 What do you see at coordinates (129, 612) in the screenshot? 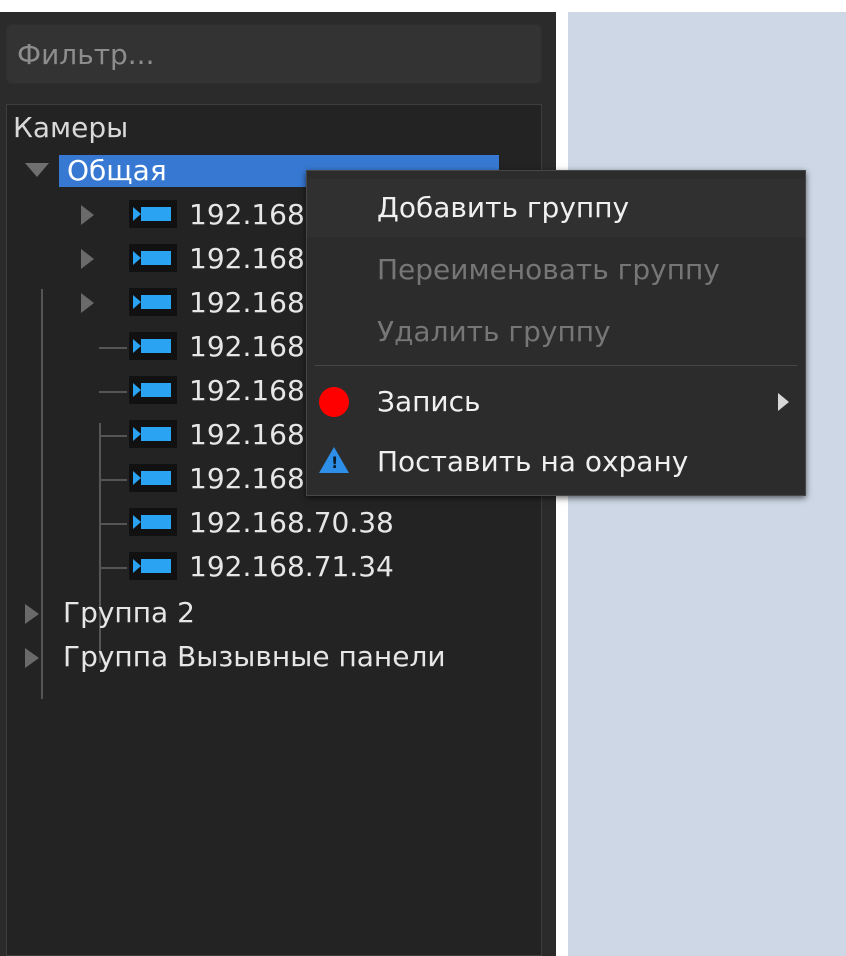
I see `tree-group-label: Группа 2` at bounding box center [129, 612].